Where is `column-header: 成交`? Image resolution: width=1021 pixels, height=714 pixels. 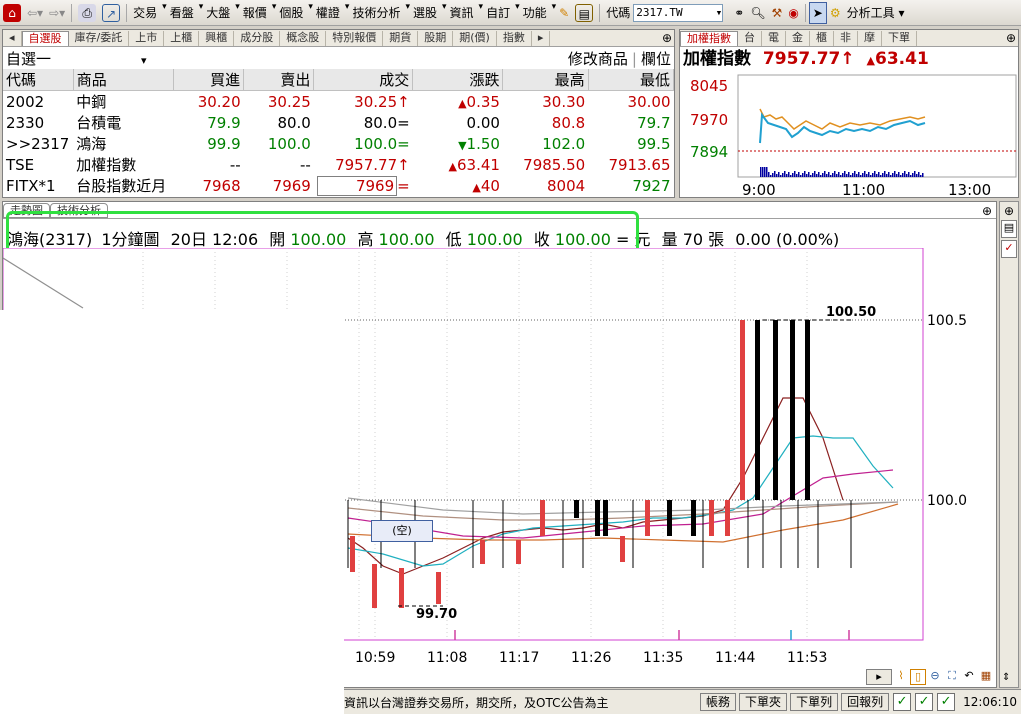
column-header: 成交 is located at coordinates (363, 80).